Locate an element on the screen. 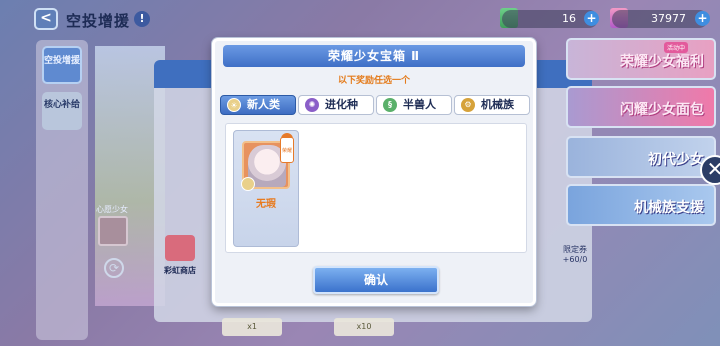 This screenshot has height=346, width=720. price-label: 限定券 +60/0 is located at coordinates (575, 254).